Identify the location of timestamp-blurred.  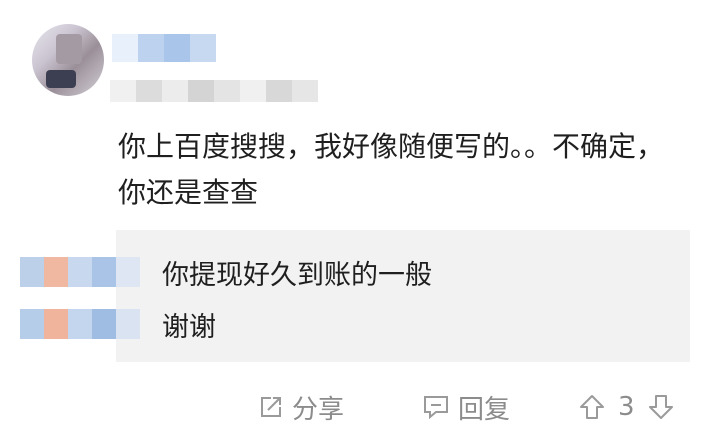
(214, 91).